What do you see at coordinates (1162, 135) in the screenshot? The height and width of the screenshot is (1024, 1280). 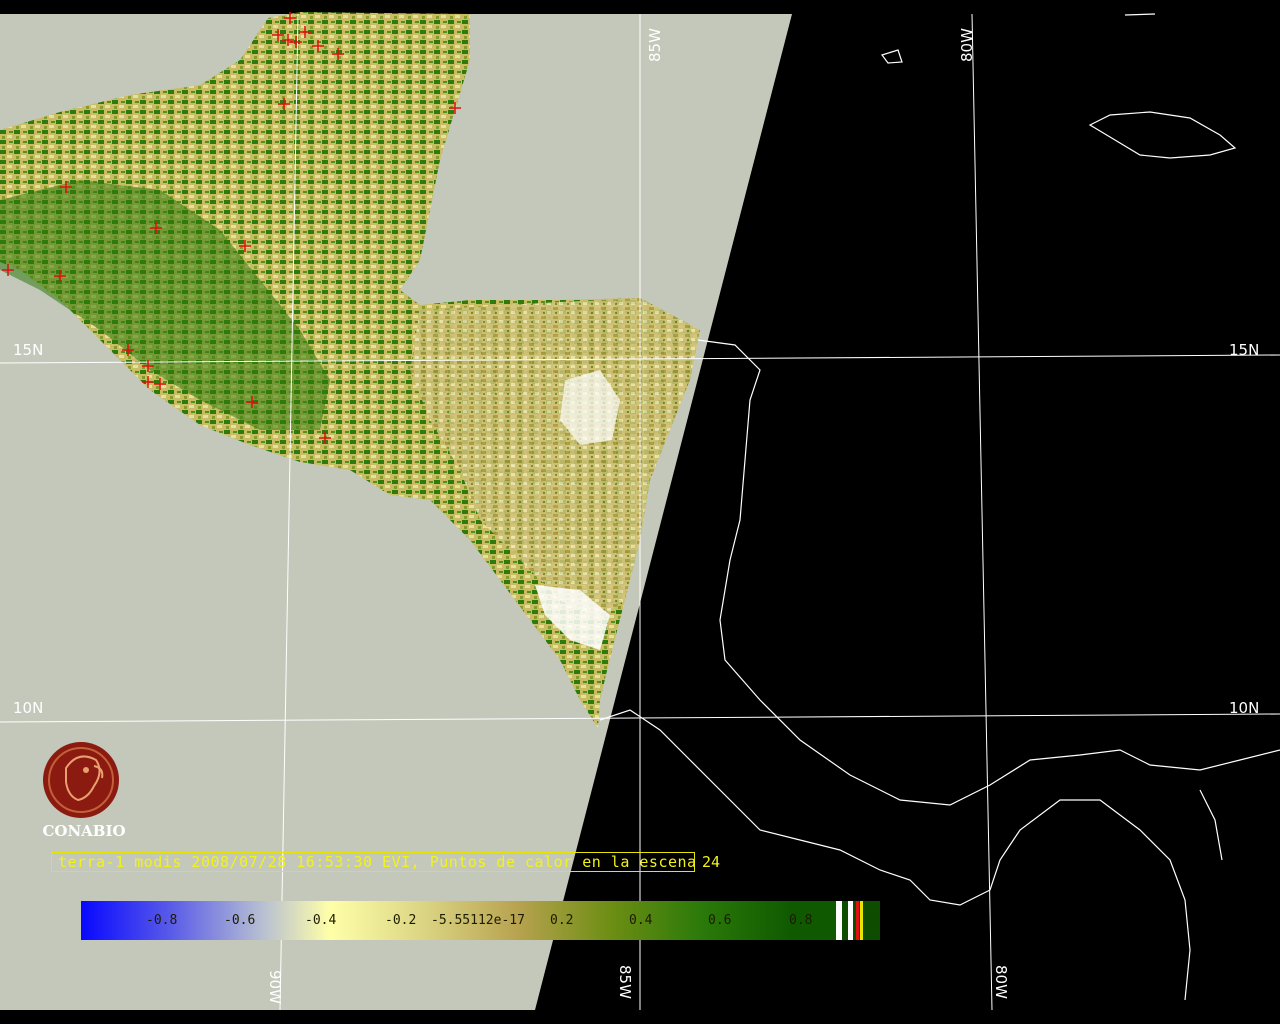 I see `island-jamaica` at bounding box center [1162, 135].